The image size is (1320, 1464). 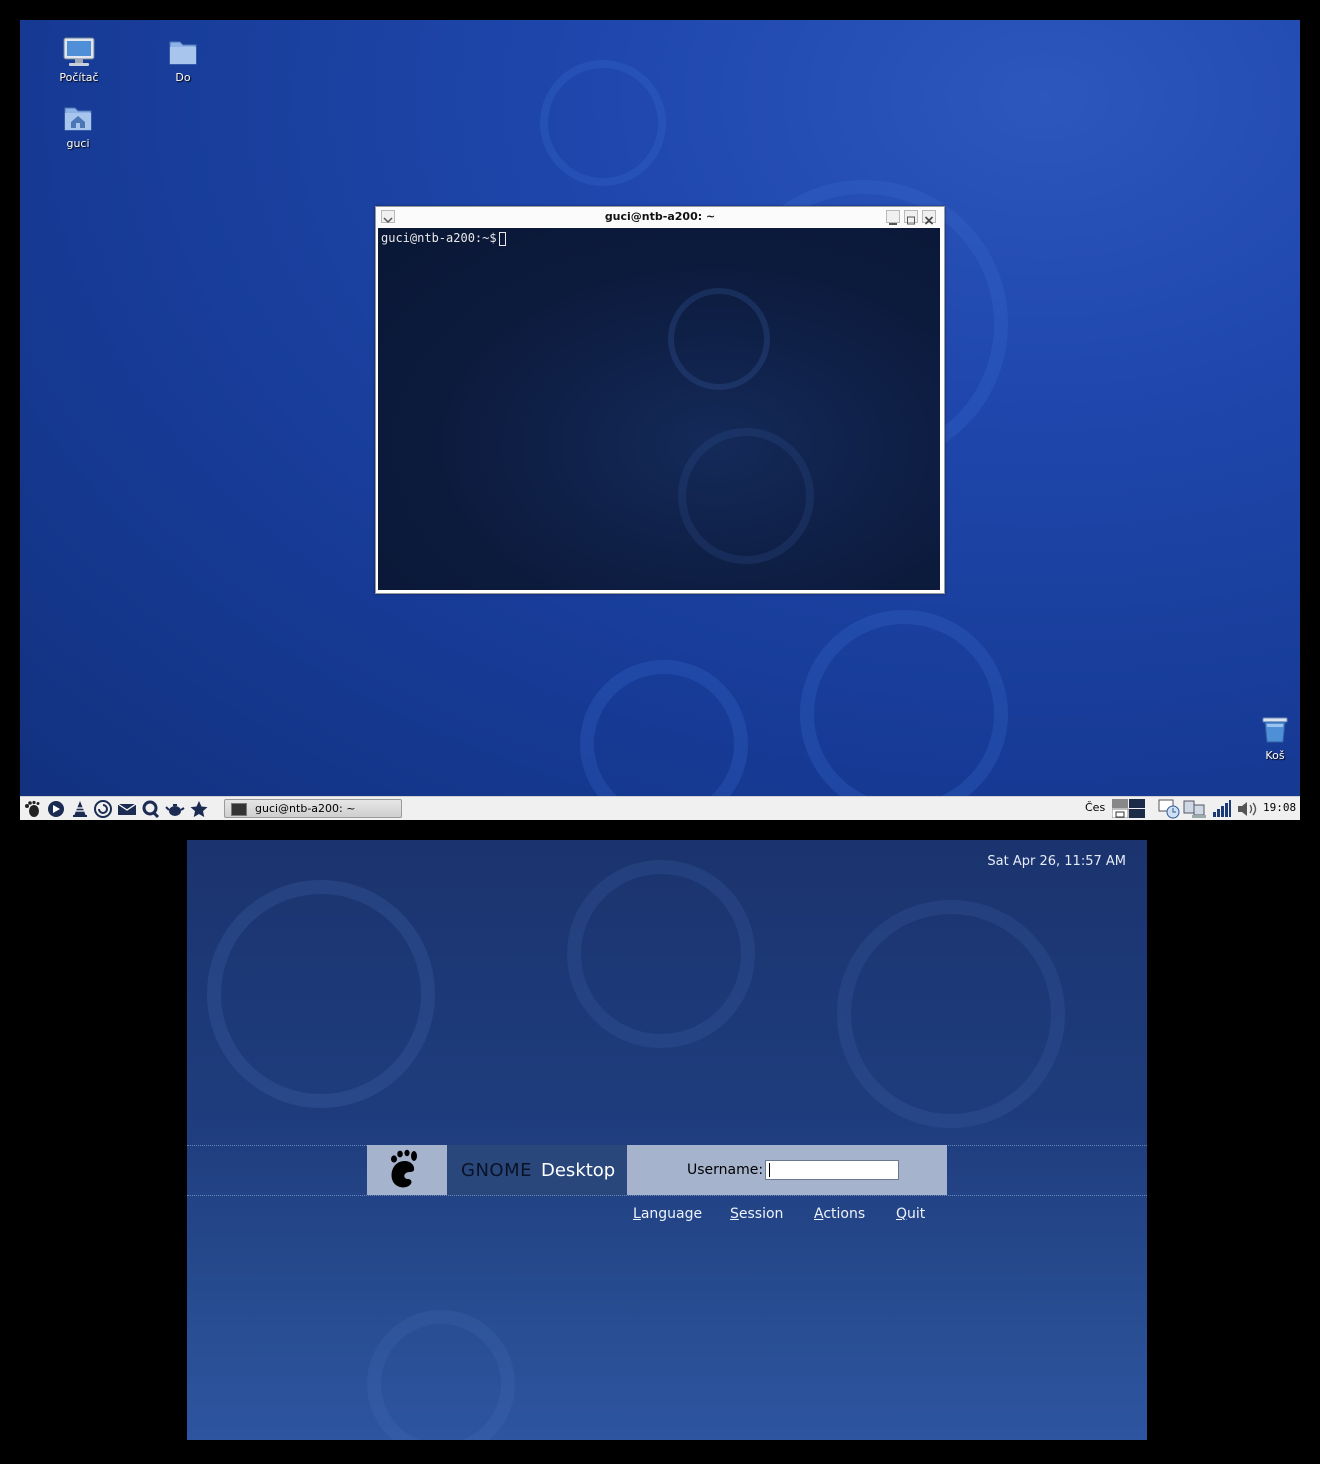 What do you see at coordinates (79, 51) in the screenshot?
I see `computer-icon` at bounding box center [79, 51].